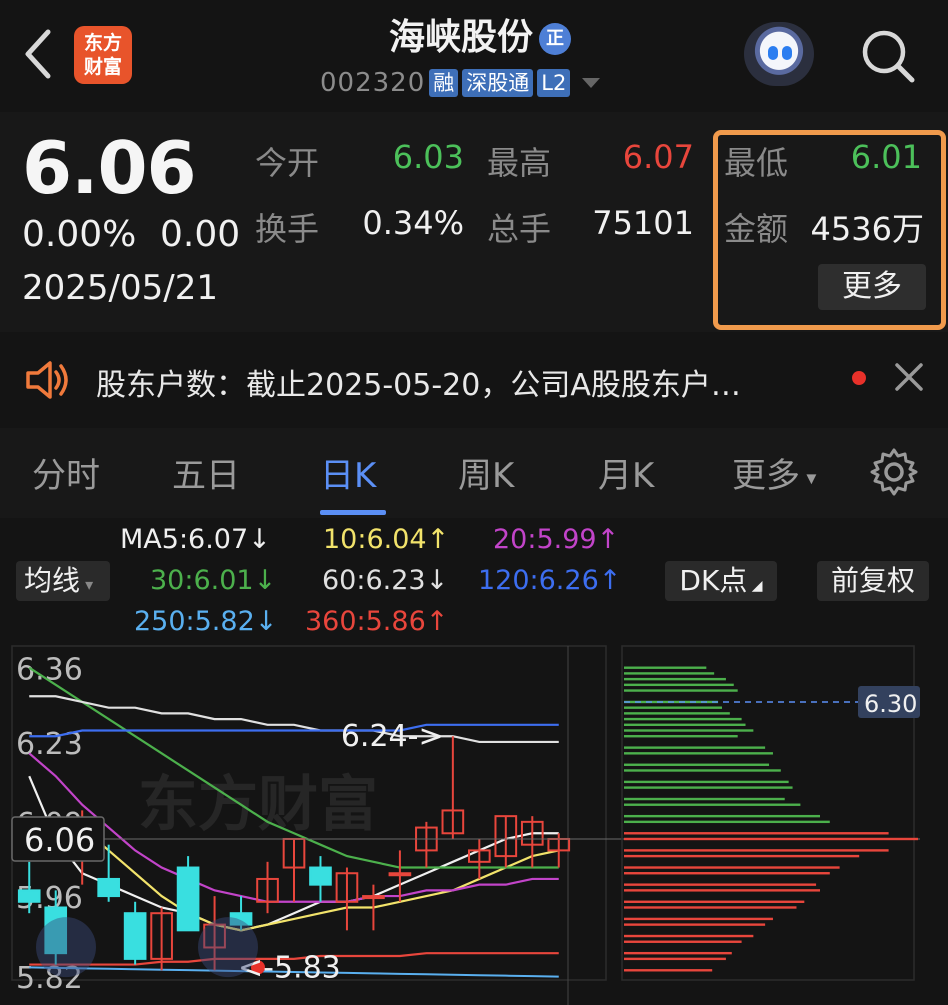 This screenshot has width=948, height=1005. I want to click on app-logo-line2: 财富, so click(102, 67).